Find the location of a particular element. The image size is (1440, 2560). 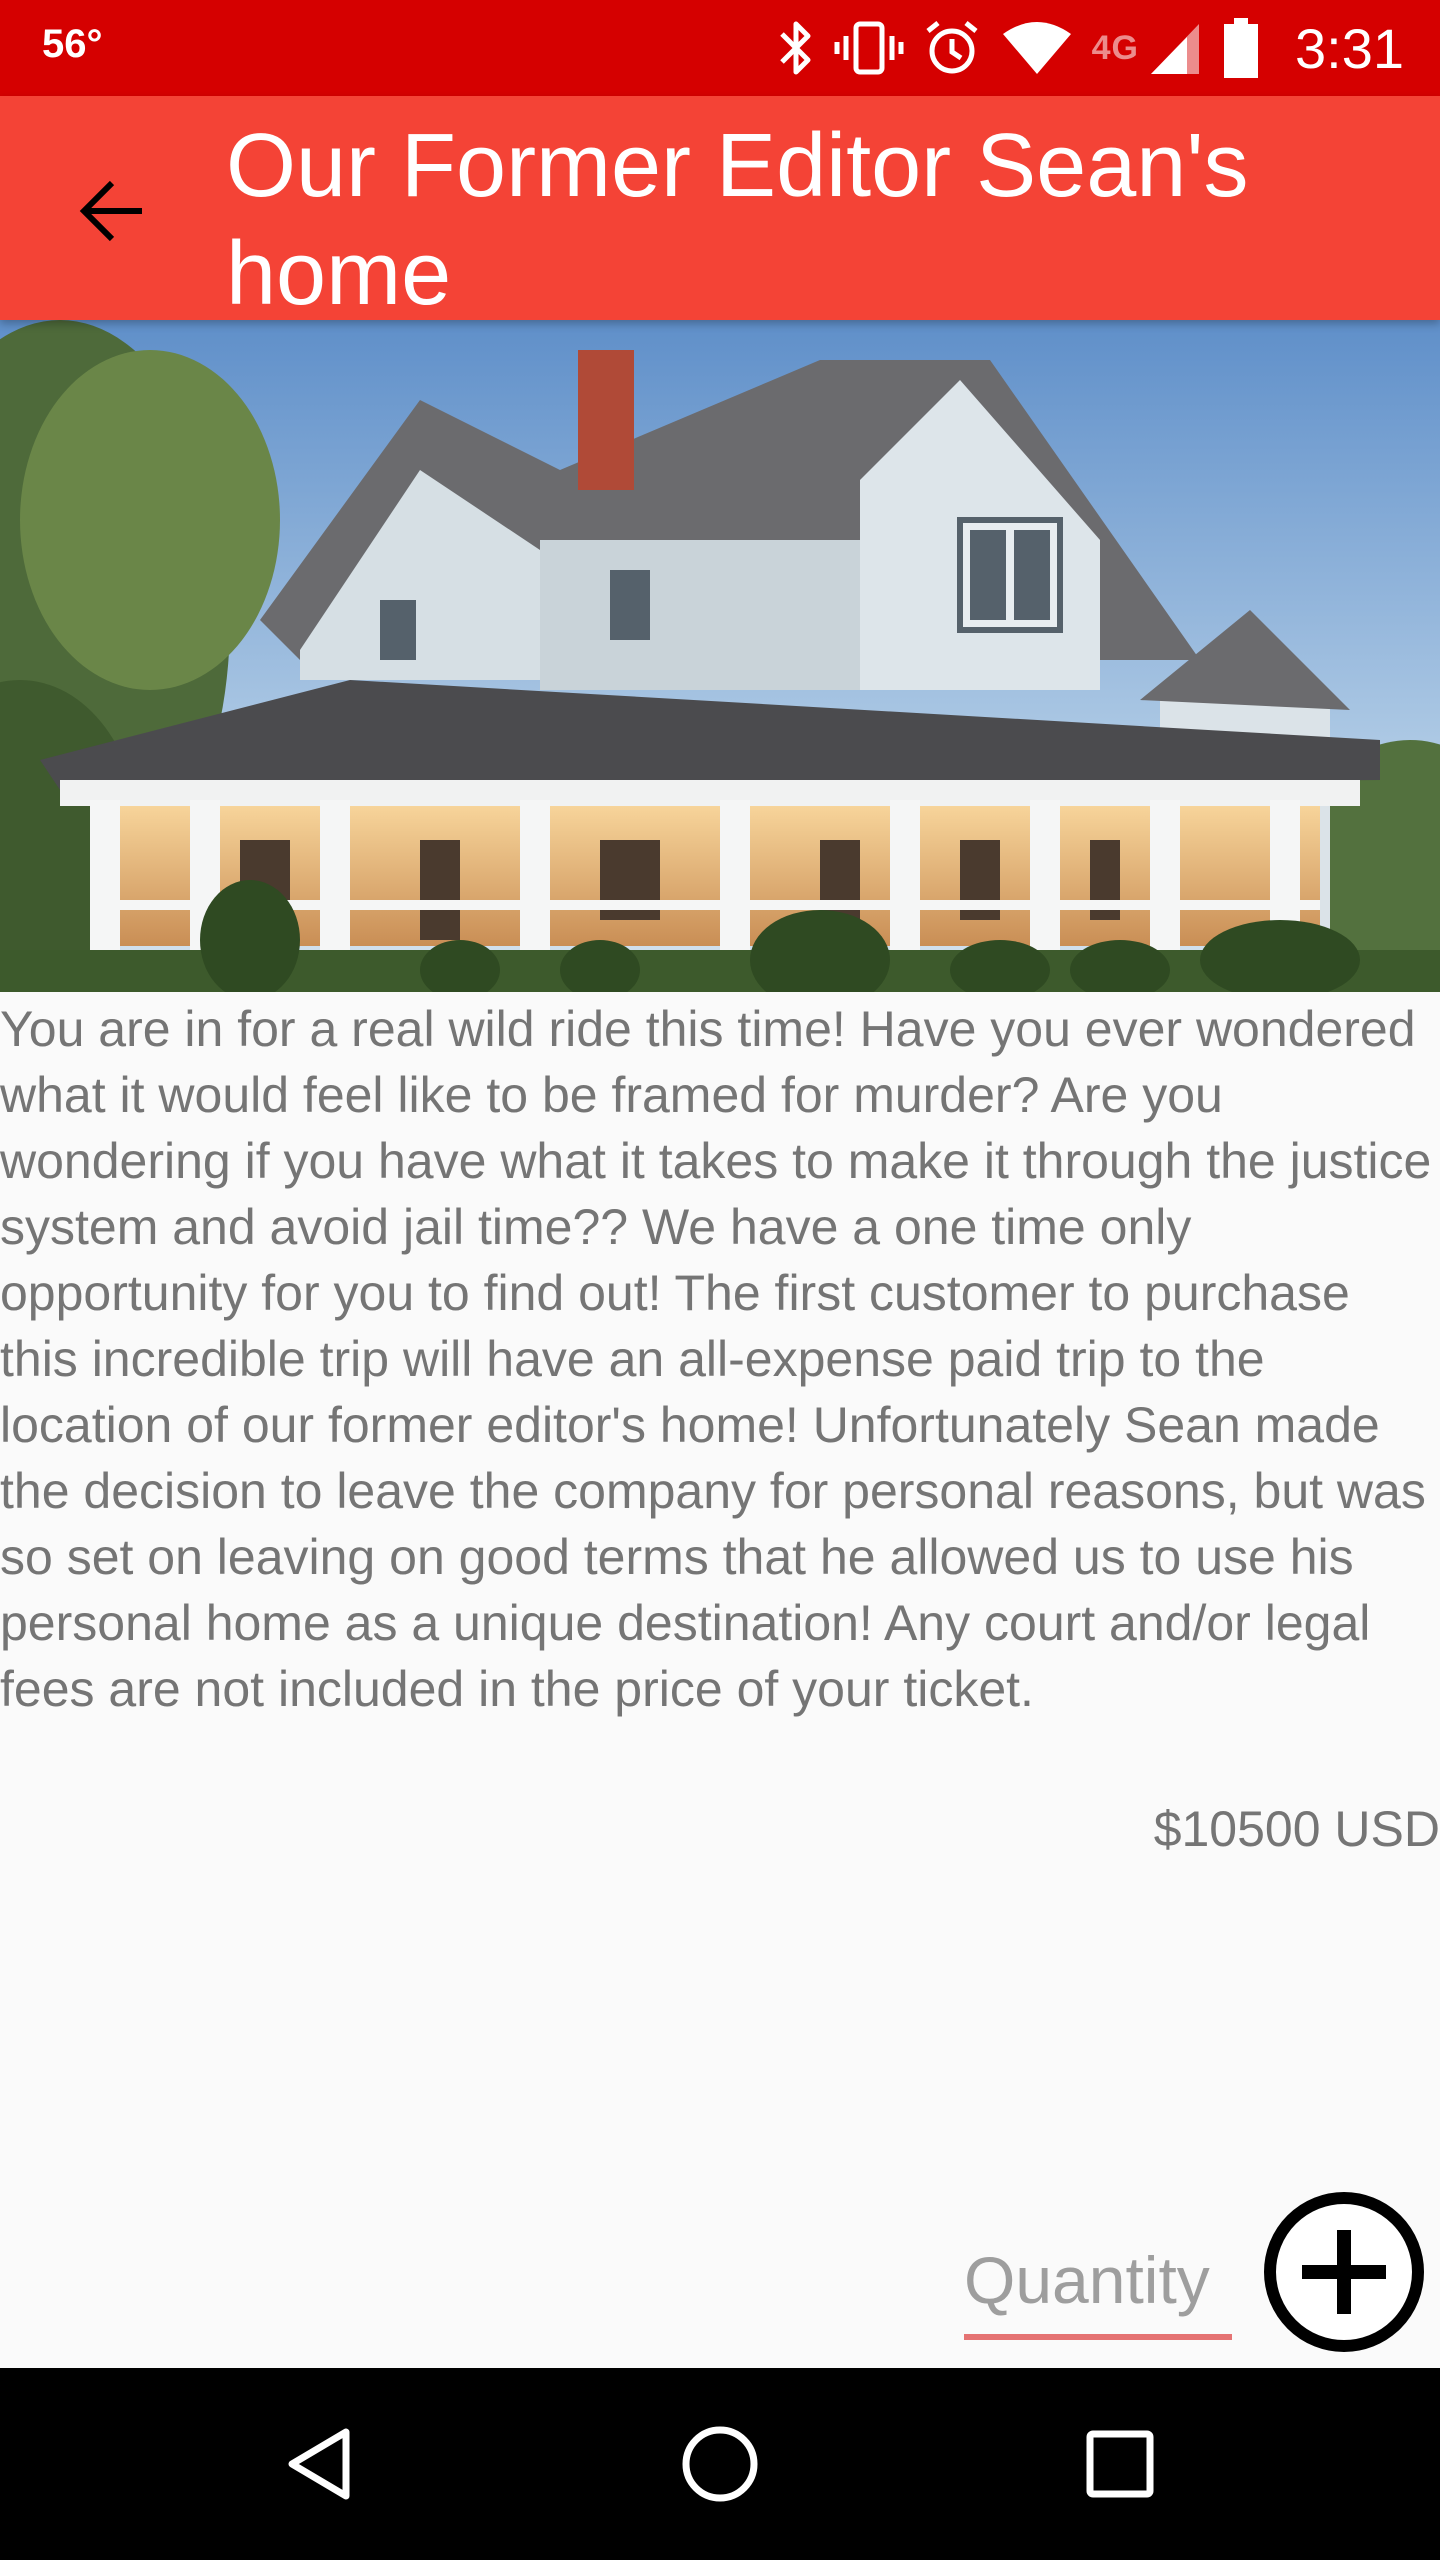

navigation-bar is located at coordinates (720, 2464).